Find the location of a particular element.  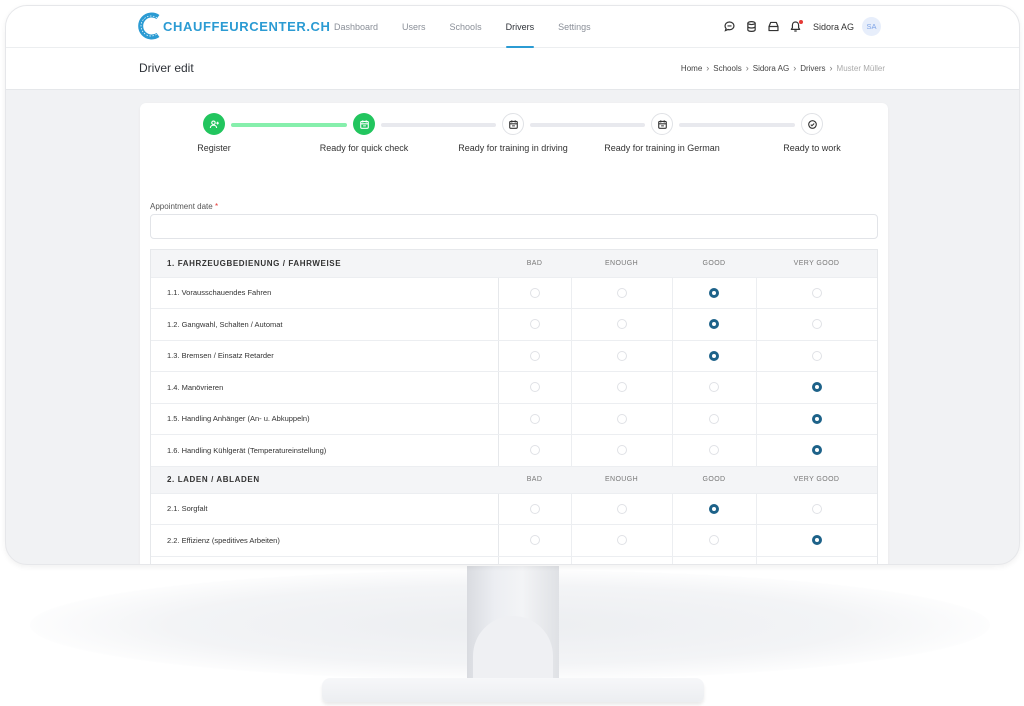

nav-users: Users is located at coordinates (414, 27).